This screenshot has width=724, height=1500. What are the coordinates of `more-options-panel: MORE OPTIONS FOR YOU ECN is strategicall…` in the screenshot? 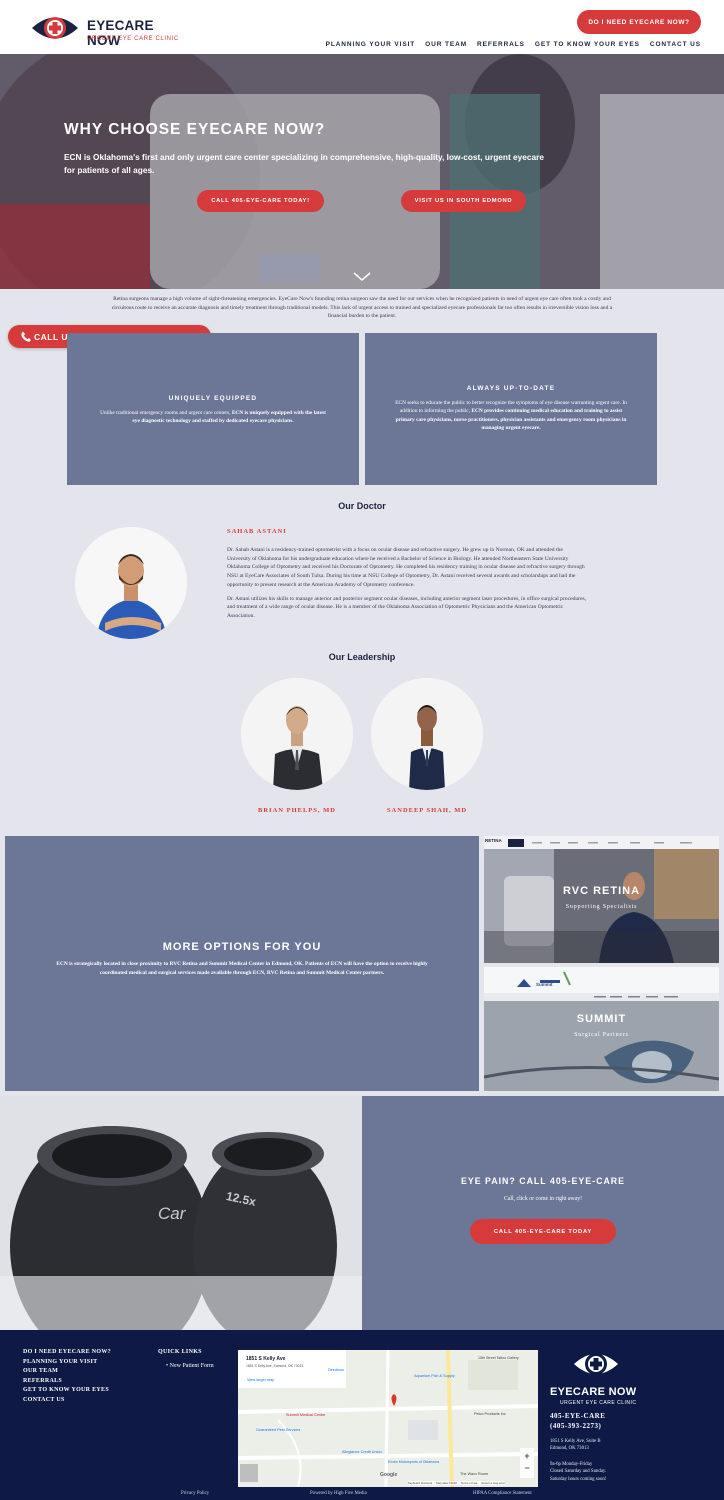 It's located at (242, 963).